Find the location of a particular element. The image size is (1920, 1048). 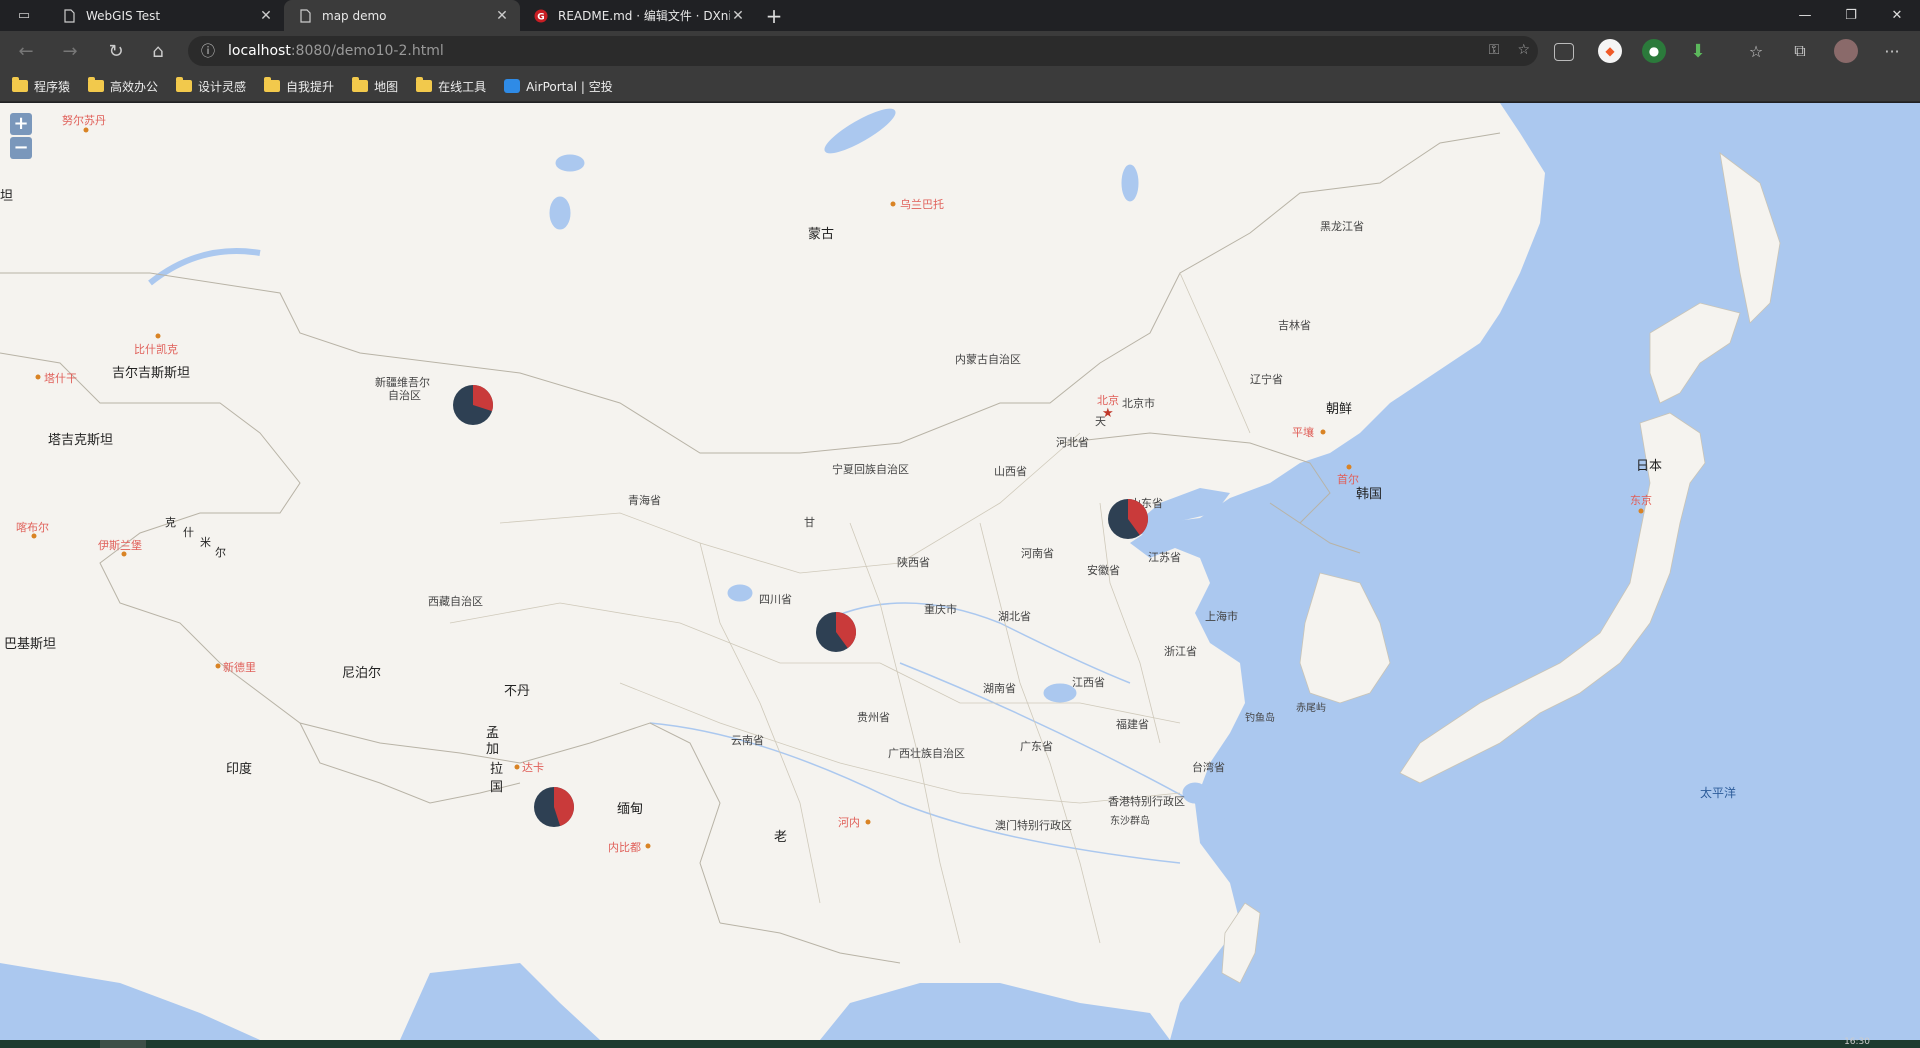

province-label: 内蒙古自治区 is located at coordinates (988, 359).